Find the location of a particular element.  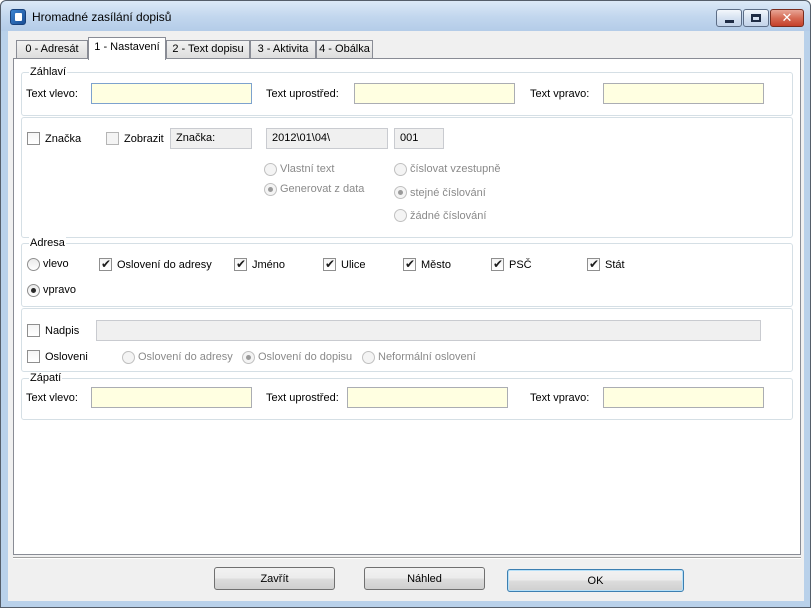

address-right-radio is located at coordinates (33, 290).